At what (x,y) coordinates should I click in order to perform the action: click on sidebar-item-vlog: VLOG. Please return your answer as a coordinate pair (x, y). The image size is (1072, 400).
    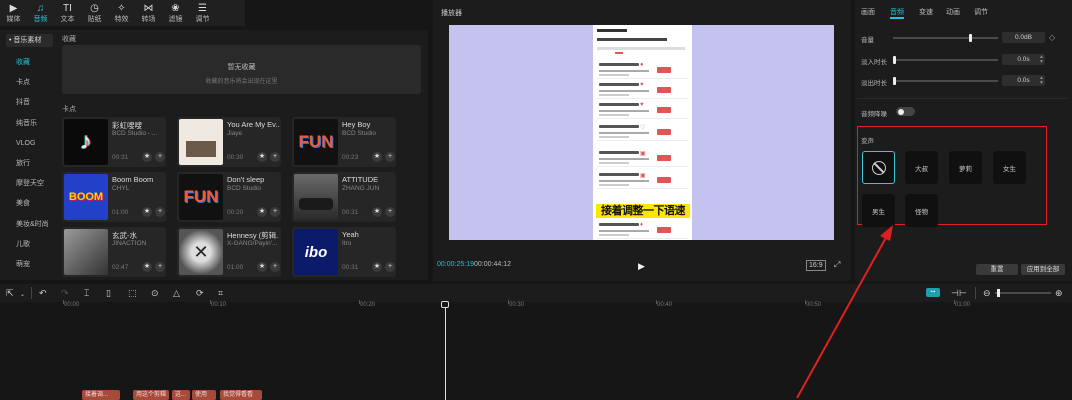
    Looking at the image, I should click on (28, 144).